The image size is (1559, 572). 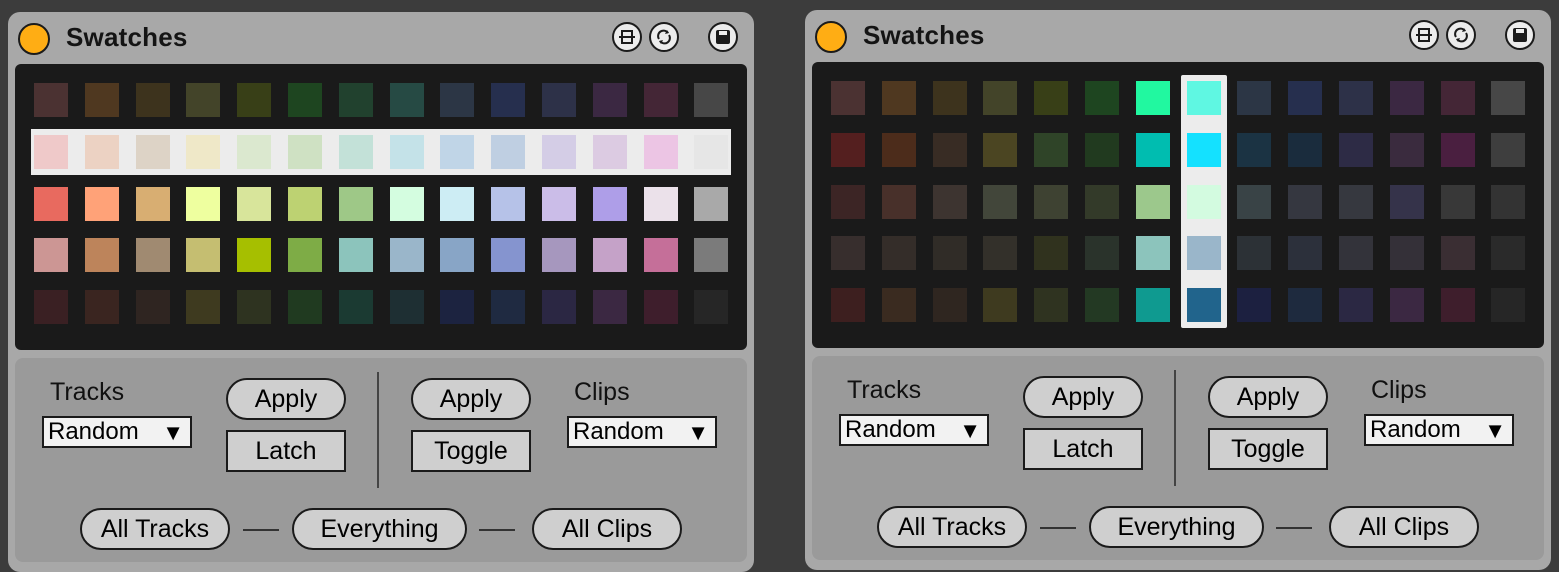 I want to click on tracks-apply-button: Apply, so click(x=286, y=399).